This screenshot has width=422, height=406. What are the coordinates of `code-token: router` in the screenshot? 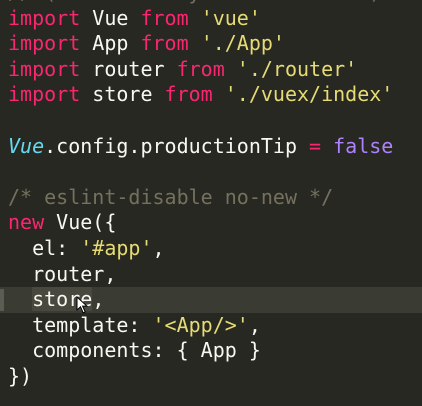 It's located at (128, 68).